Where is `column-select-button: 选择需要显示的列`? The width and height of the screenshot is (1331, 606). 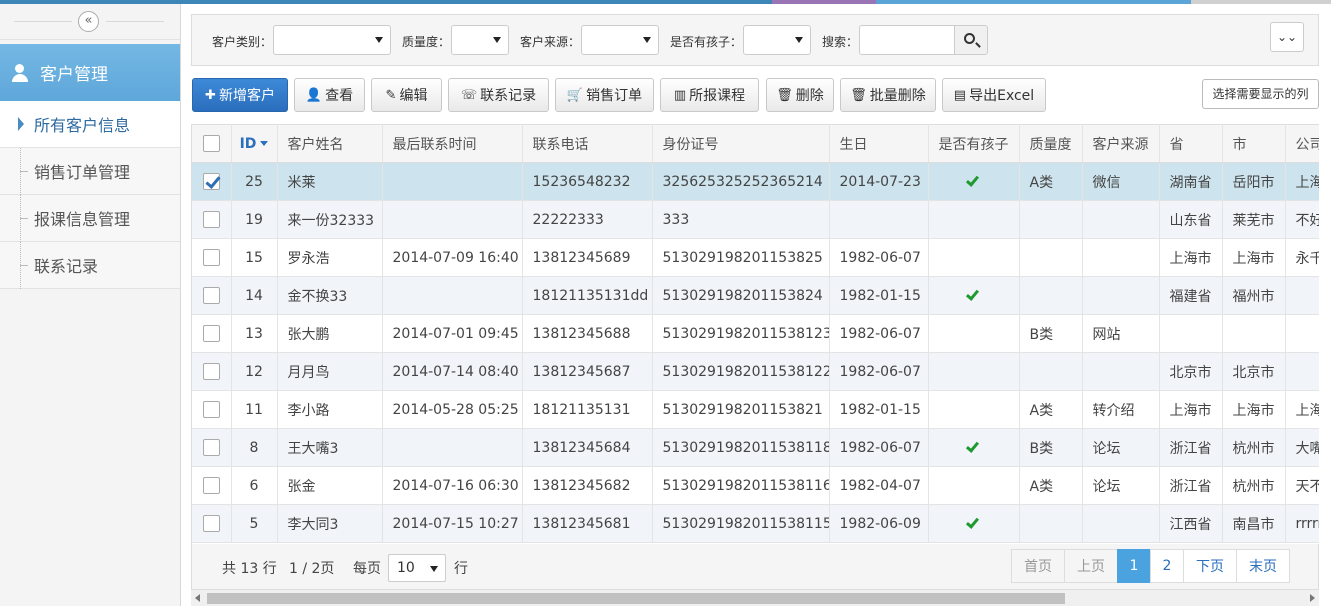
column-select-button: 选择需要显示的列 is located at coordinates (1260, 94).